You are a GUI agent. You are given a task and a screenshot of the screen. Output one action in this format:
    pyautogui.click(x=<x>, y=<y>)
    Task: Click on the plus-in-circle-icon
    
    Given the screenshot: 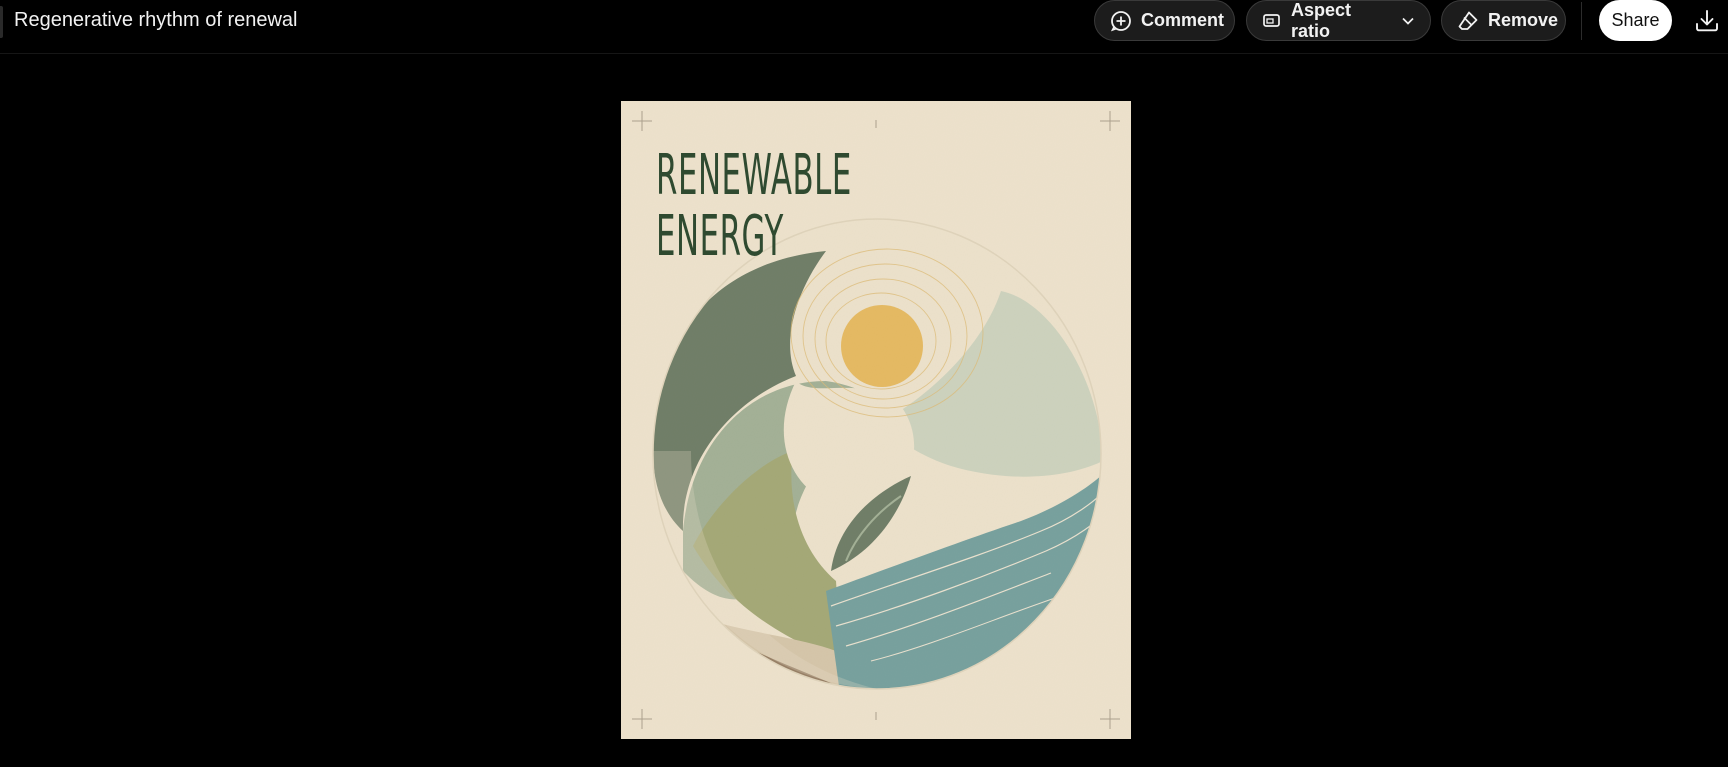 What is the action you would take?
    pyautogui.click(x=1121, y=21)
    